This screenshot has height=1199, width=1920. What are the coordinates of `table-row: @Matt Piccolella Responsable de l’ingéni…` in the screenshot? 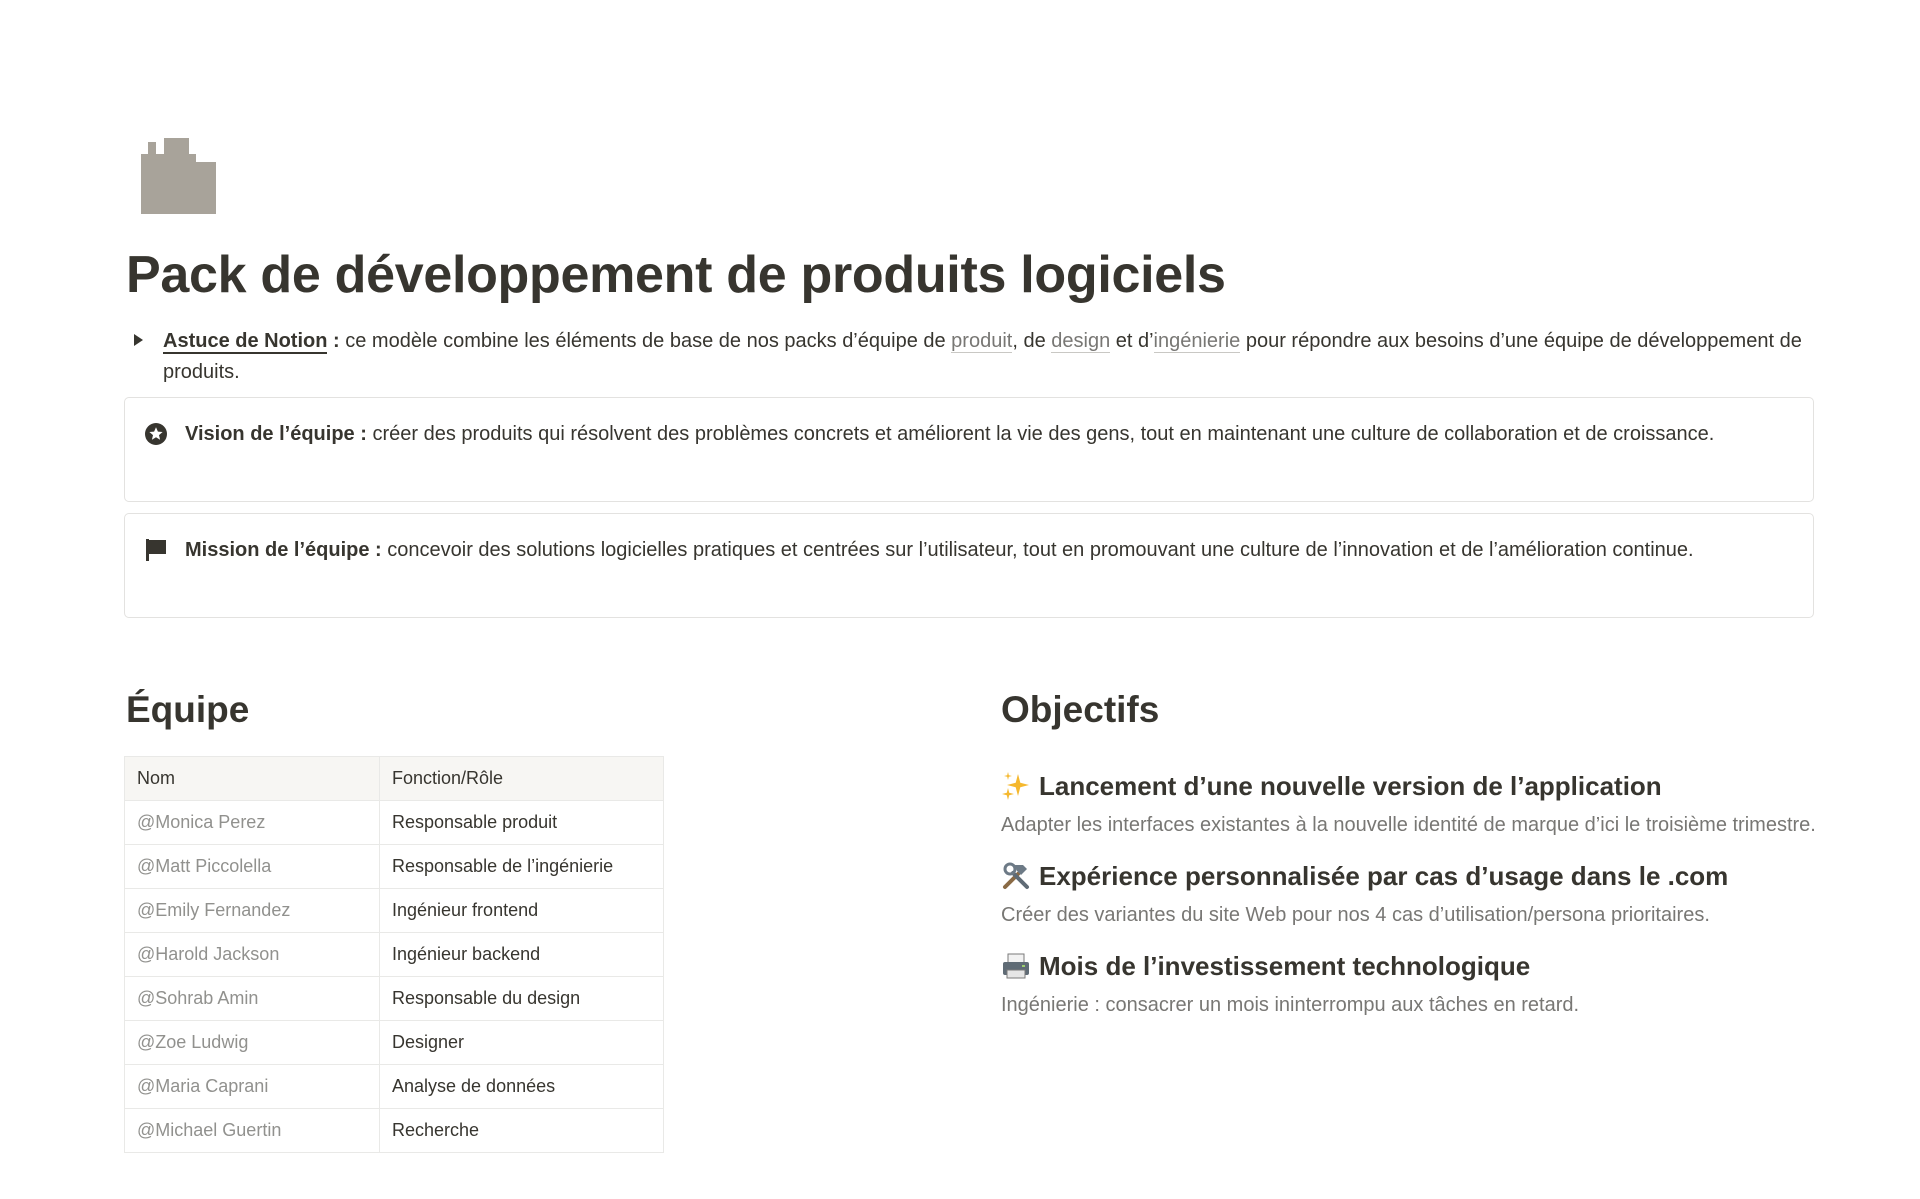 It's located at (394, 866).